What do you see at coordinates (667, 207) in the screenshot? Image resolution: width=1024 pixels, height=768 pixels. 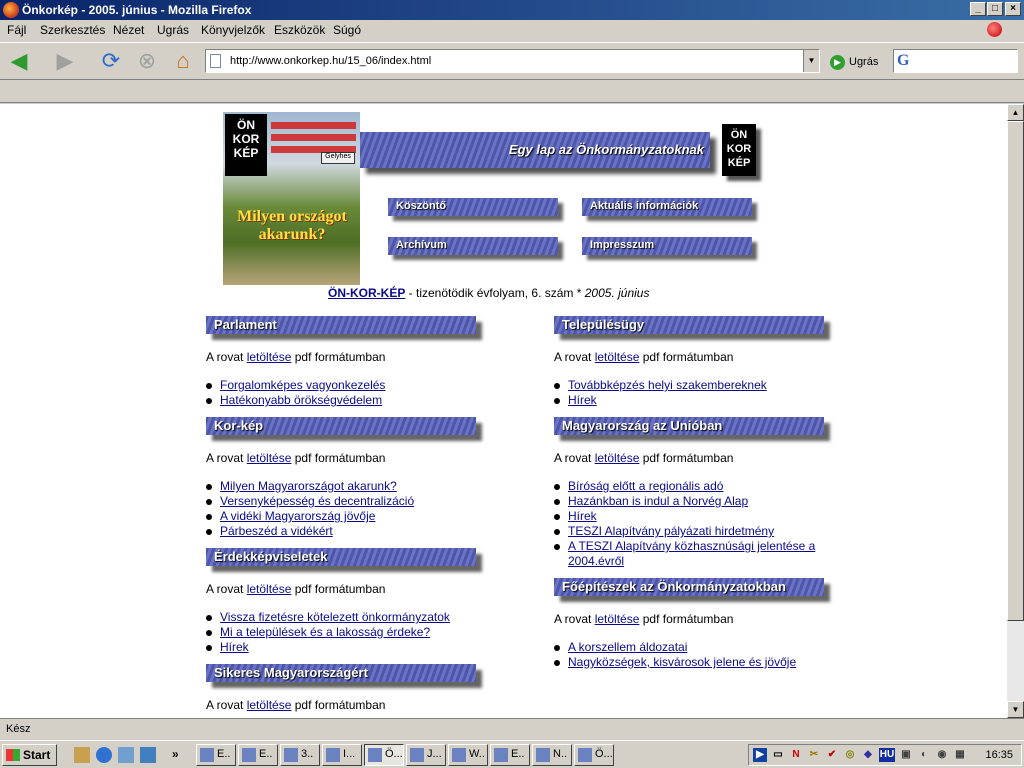 I see `nav-aktualis: Aktuális információk` at bounding box center [667, 207].